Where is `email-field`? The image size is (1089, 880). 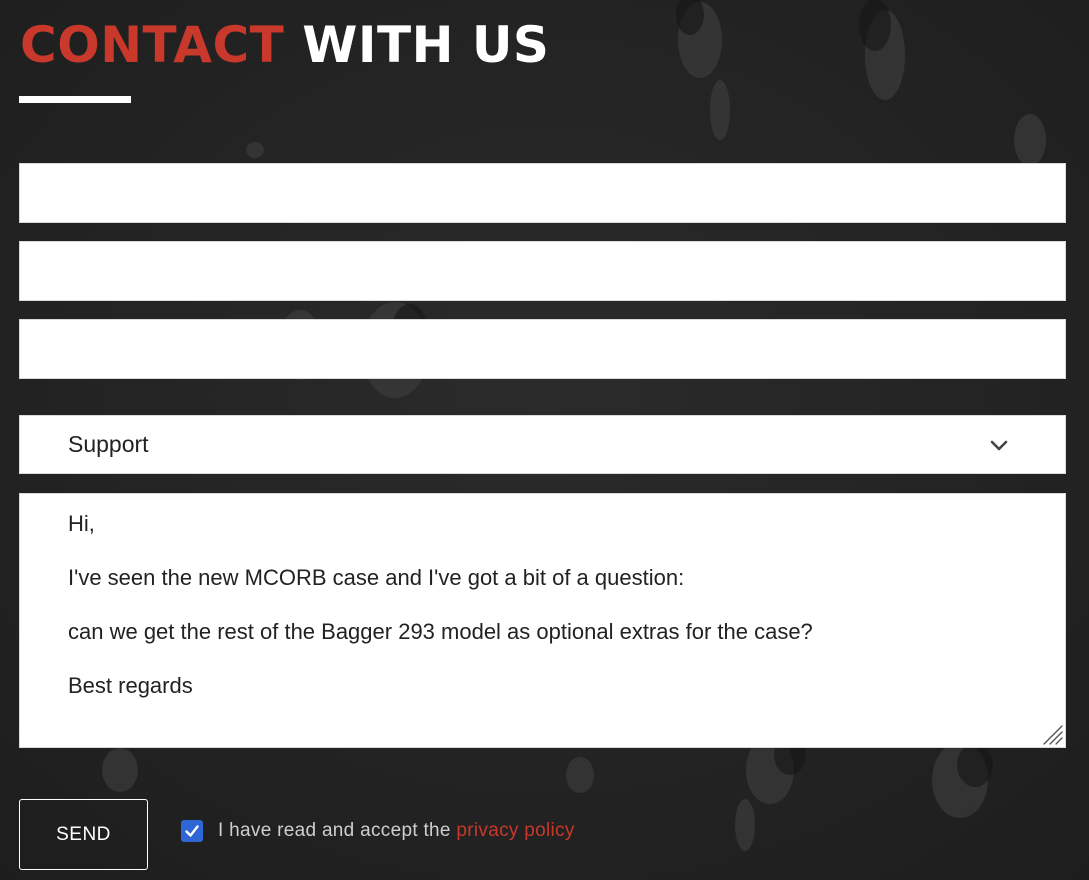
email-field is located at coordinates (542, 271).